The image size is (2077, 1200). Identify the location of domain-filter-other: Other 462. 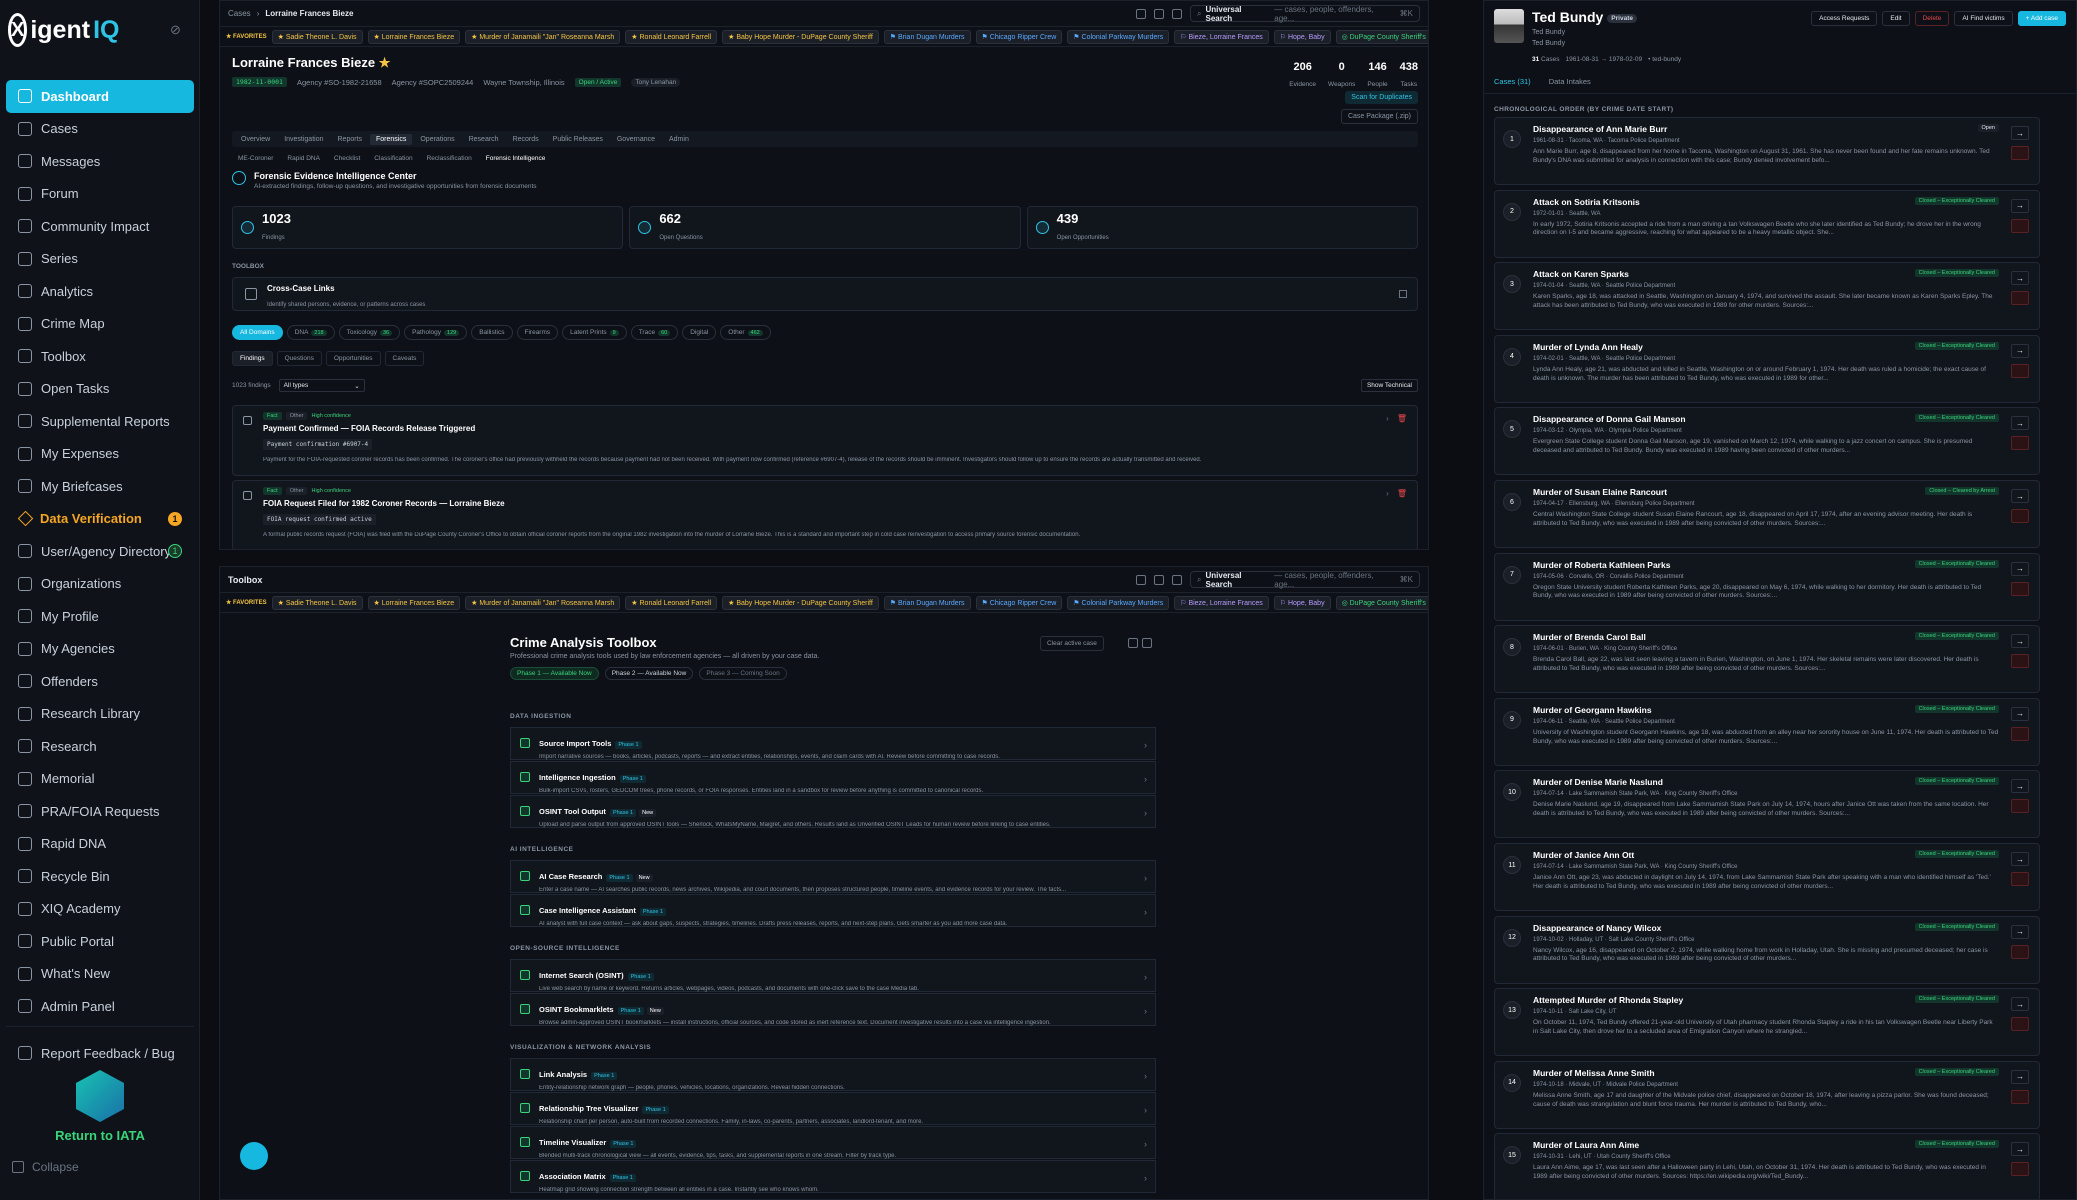
(745, 332).